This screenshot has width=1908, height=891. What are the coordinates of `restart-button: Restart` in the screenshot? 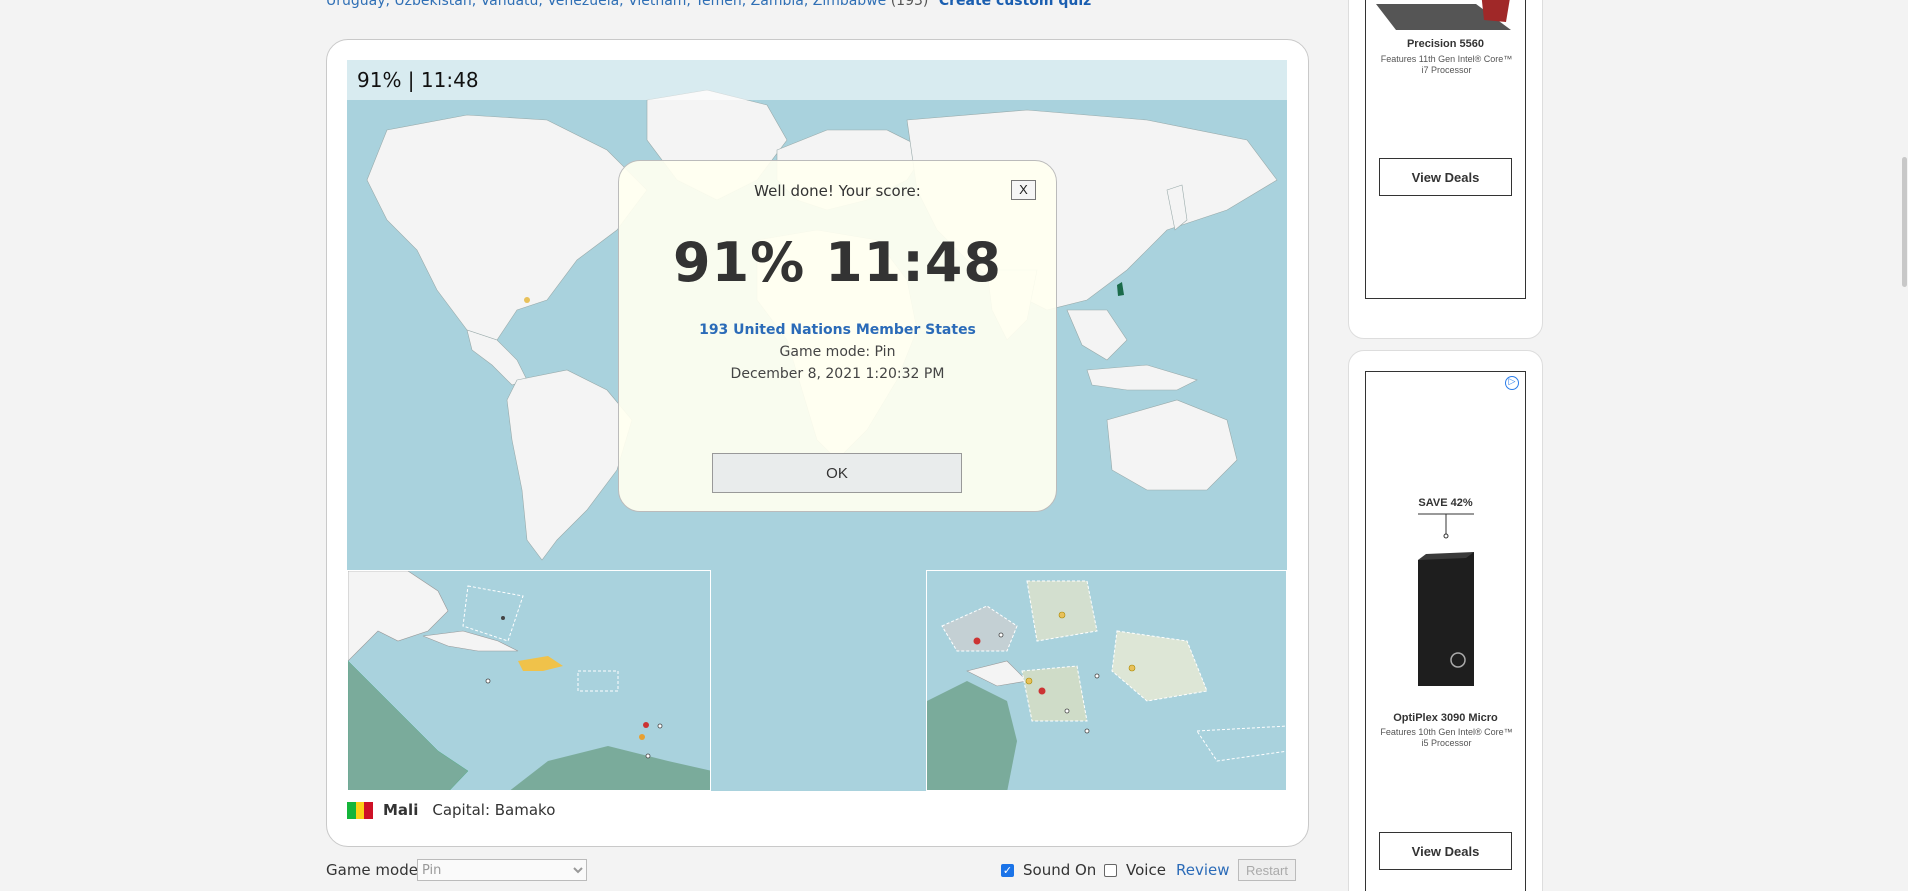 It's located at (1267, 870).